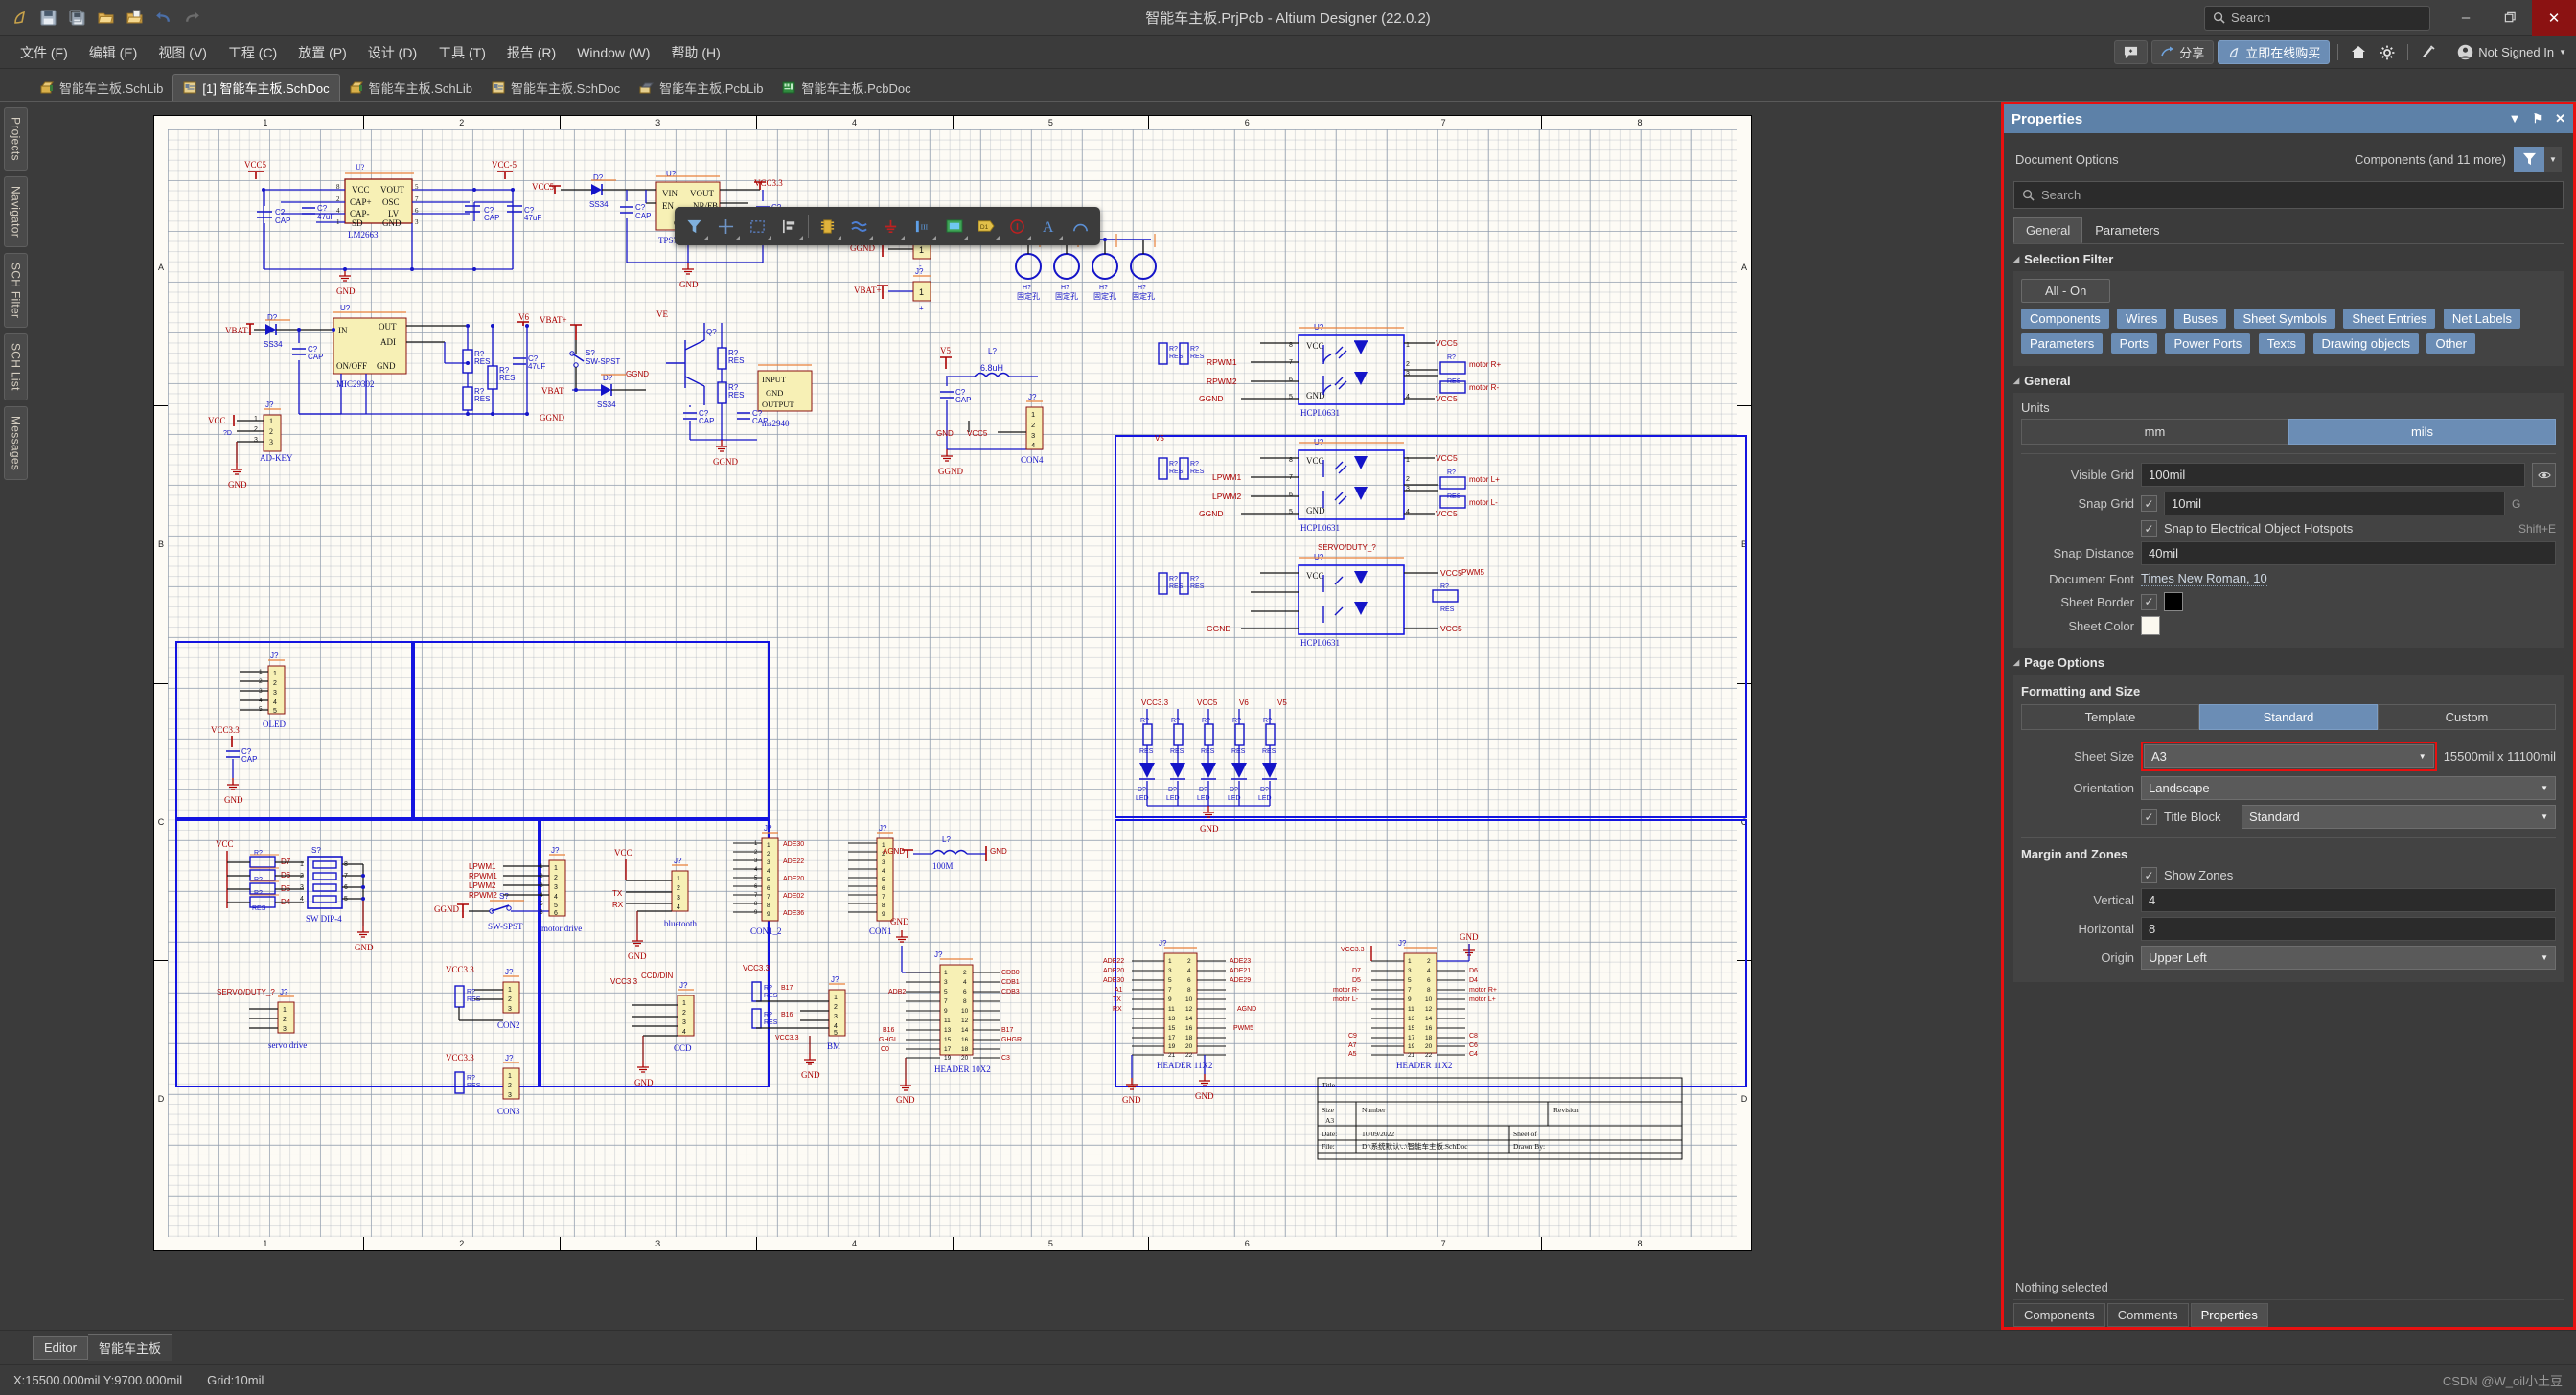 Image resolution: width=2576 pixels, height=1395 pixels. I want to click on snap-grid-checkbox: ✓, so click(2149, 503).